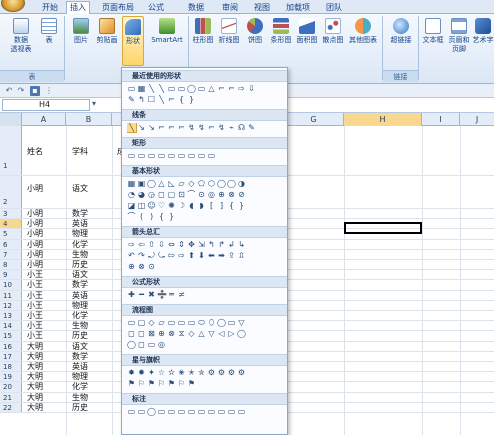 The image size is (494, 435). What do you see at coordinates (11, 285) in the screenshot?
I see `row-header: 10` at bounding box center [11, 285].